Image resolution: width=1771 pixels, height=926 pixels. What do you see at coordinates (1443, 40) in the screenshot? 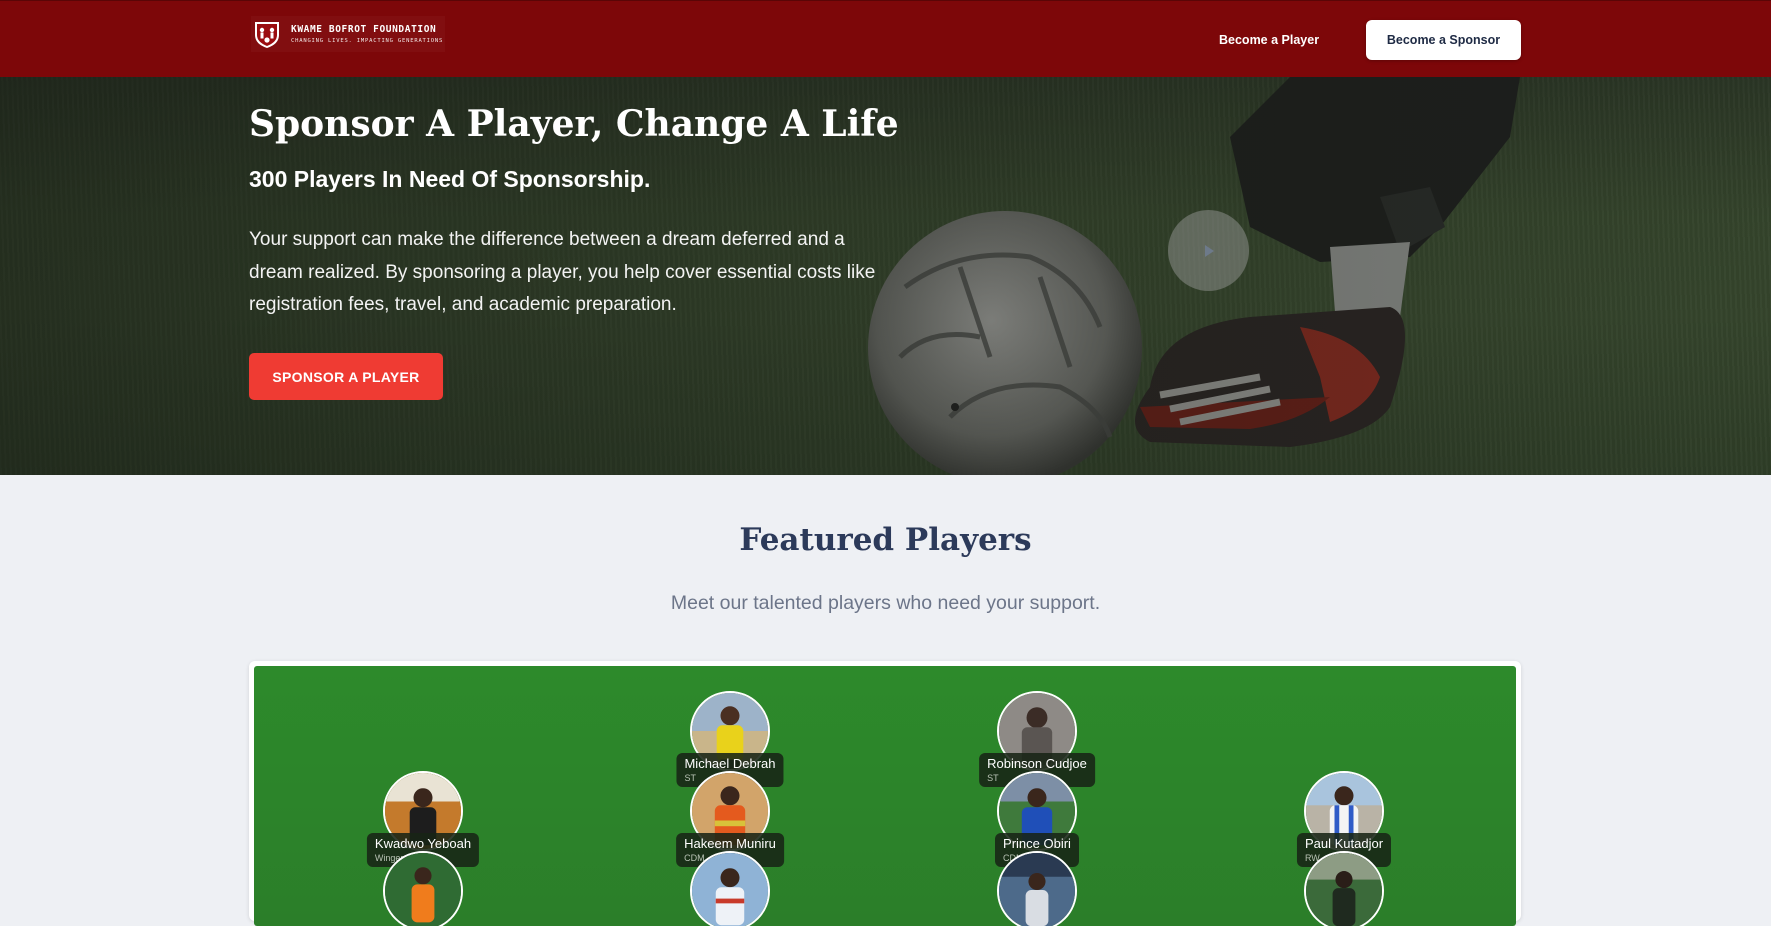
I see `become-sponsor-button: Become a Sponsor` at bounding box center [1443, 40].